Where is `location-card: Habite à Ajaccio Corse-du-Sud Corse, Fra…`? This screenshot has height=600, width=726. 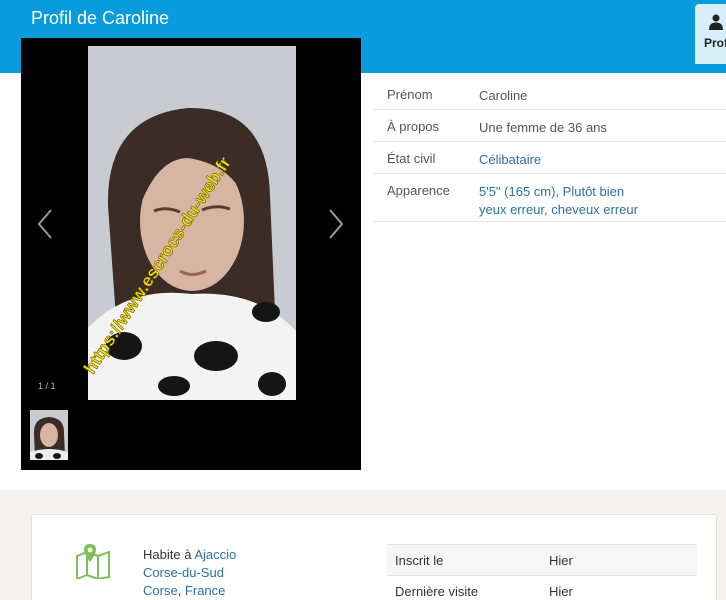
location-card: Habite à Ajaccio Corse-du-Sud Corse, Fra… is located at coordinates (374, 557).